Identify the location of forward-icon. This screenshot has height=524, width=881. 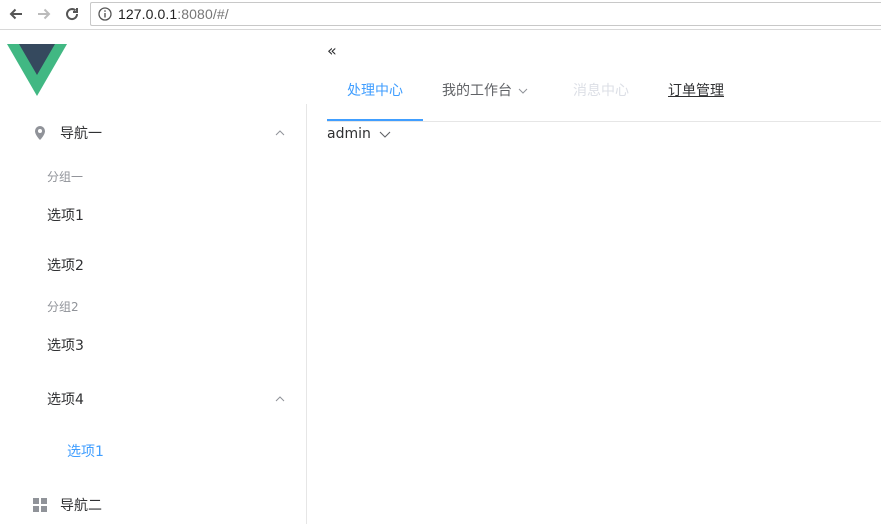
(44, 14).